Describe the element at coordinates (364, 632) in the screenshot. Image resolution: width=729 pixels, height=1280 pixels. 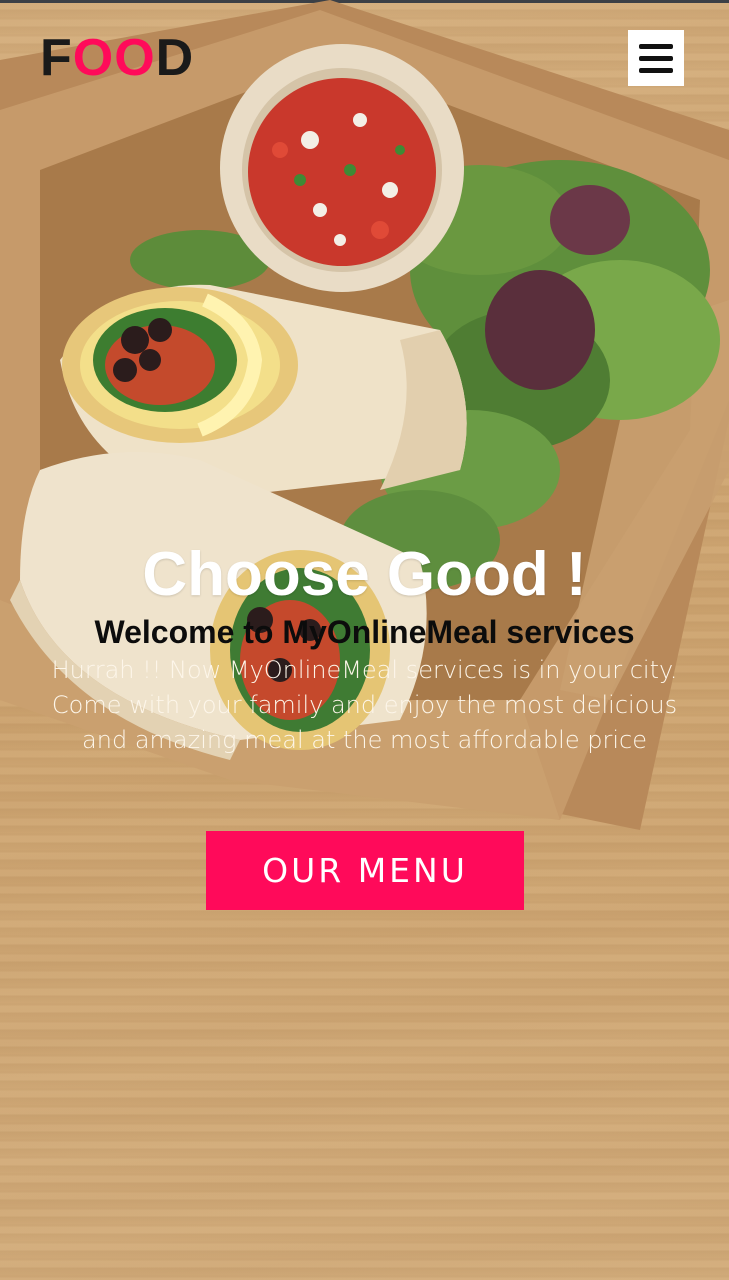
I see `hero-subtitle: Welcome to MyOnlineMeal services` at that location.